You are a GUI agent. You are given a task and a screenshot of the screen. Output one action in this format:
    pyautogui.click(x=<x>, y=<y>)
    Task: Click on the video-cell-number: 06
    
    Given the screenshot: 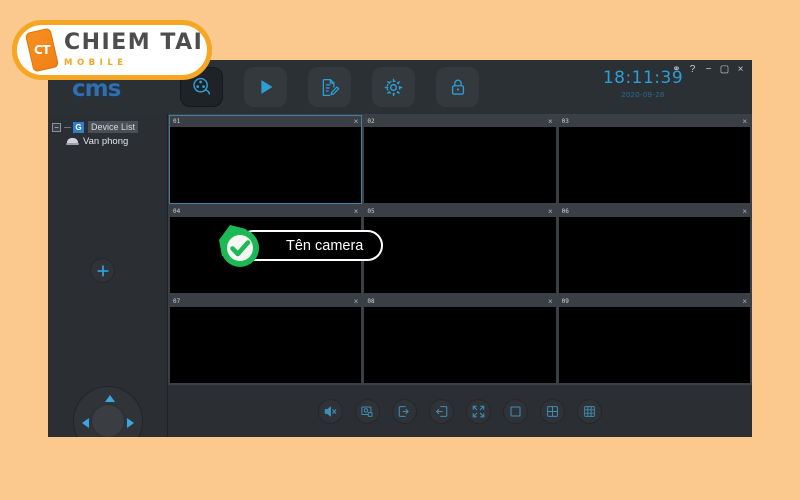 What is the action you would take?
    pyautogui.click(x=565, y=211)
    